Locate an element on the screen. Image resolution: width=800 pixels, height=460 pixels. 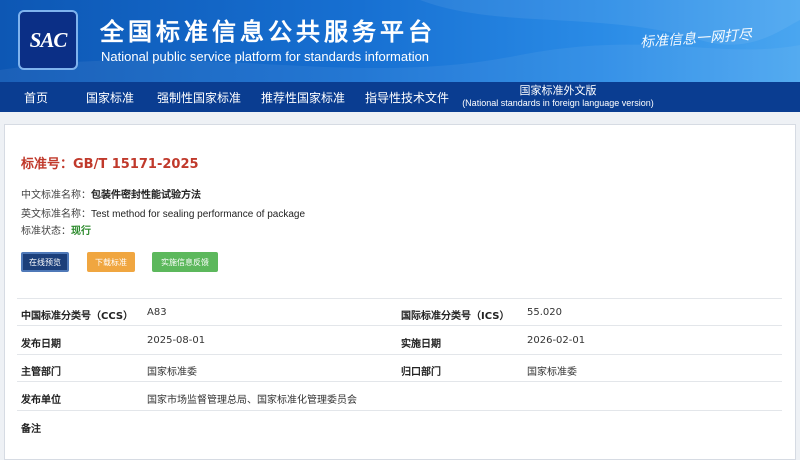
cn-name-label: 中文标准名称： is located at coordinates (56, 195).